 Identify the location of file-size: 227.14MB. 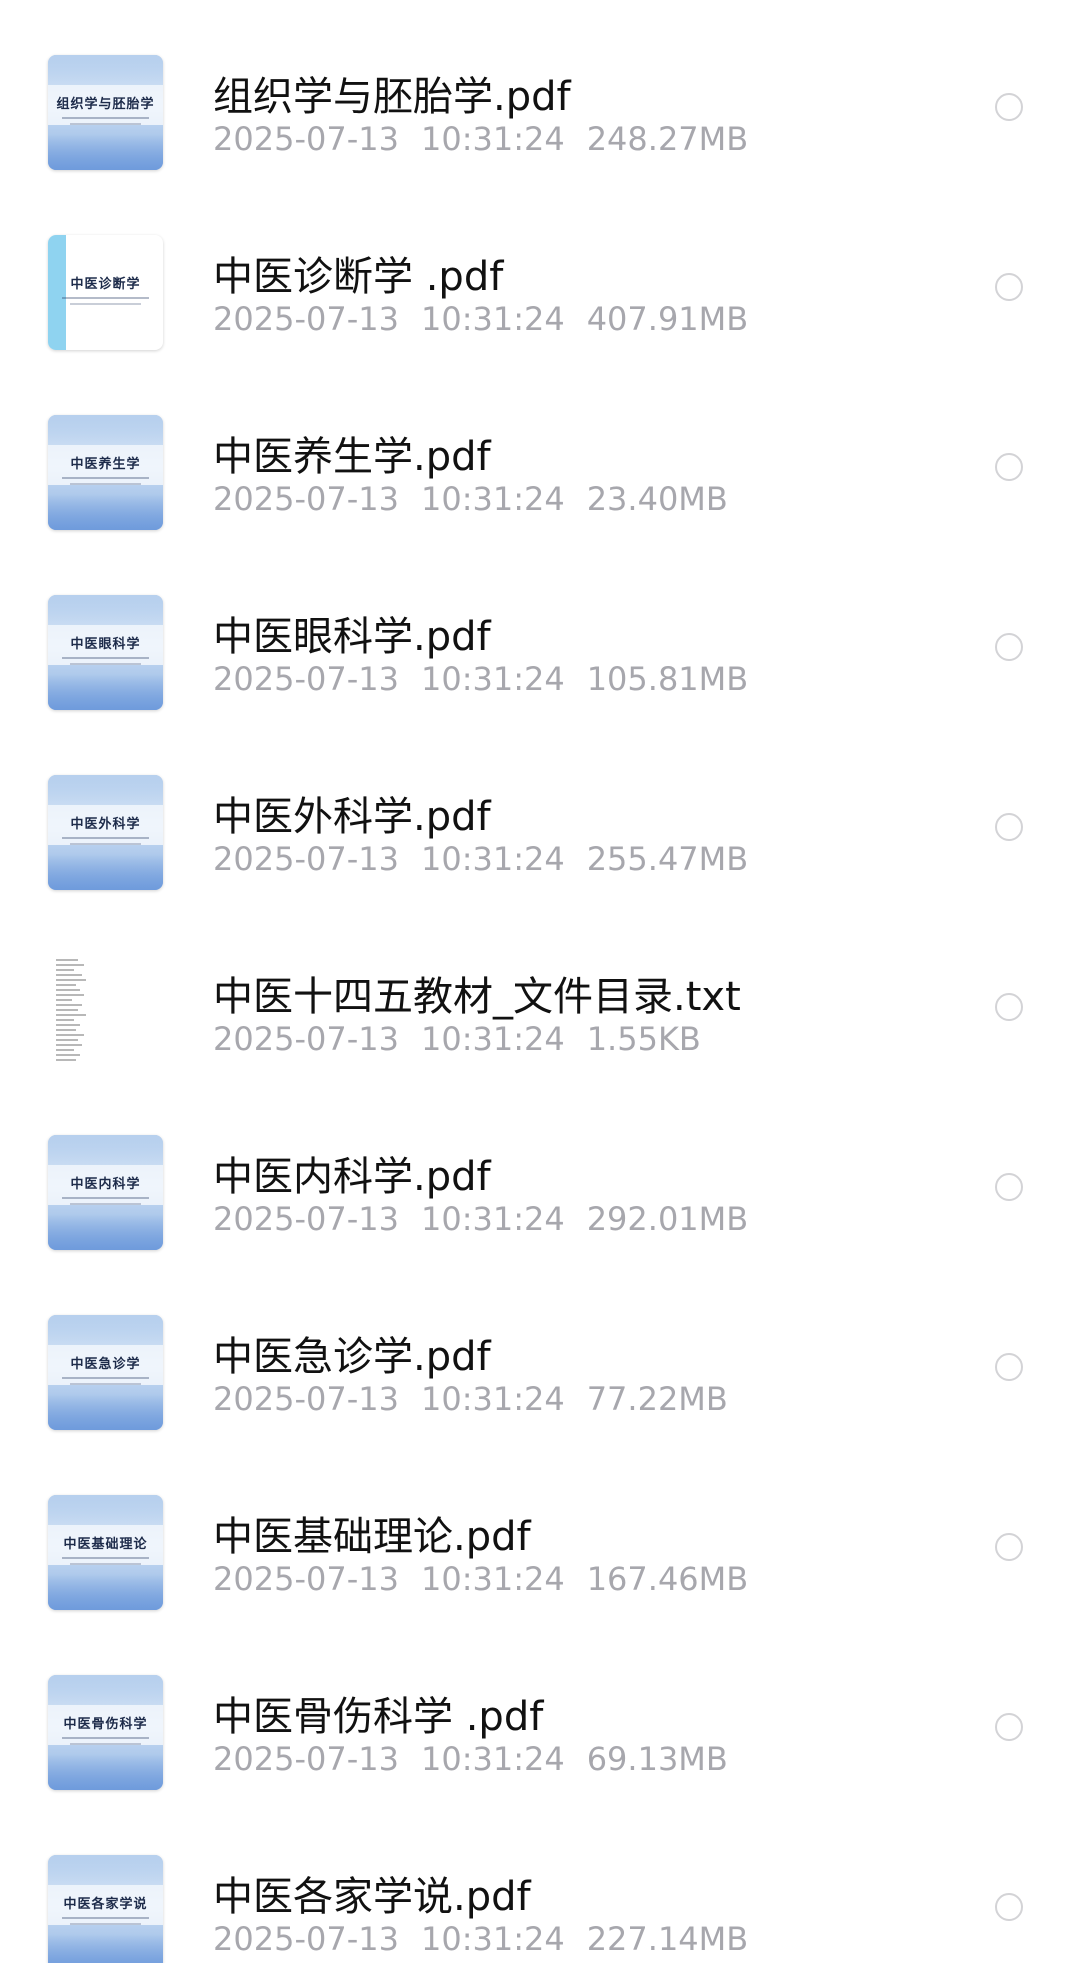
(667, 1939).